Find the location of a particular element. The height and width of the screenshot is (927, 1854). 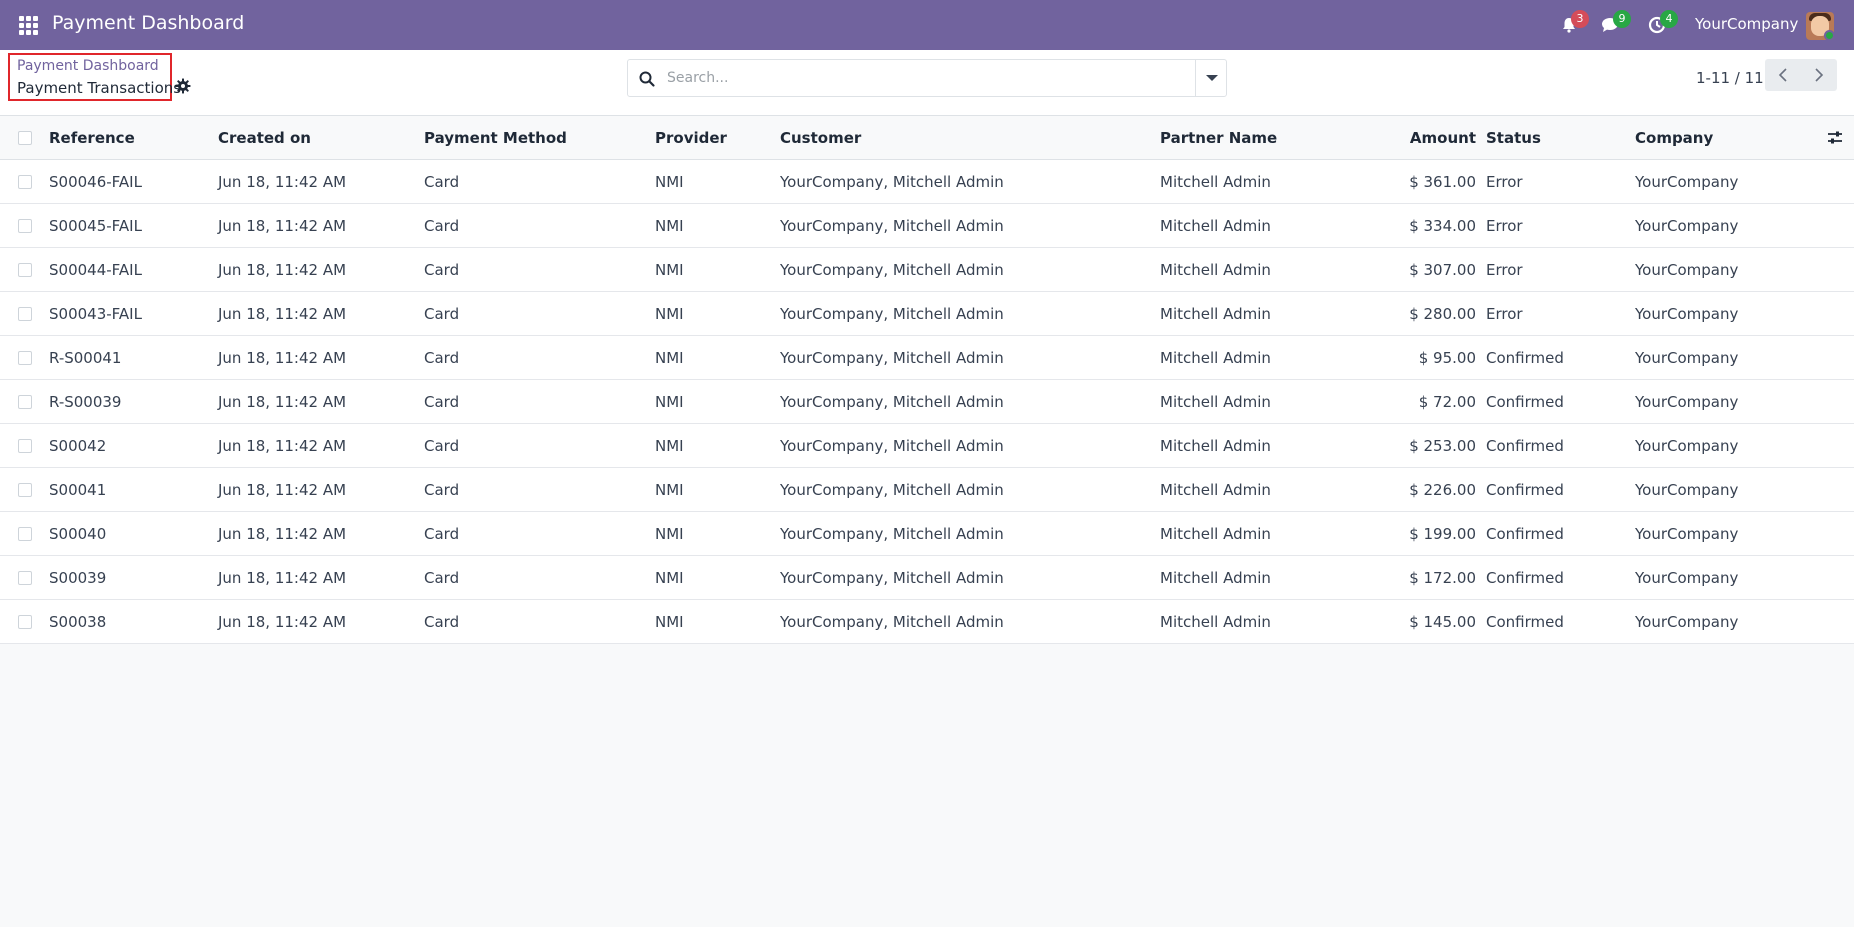

cell-reference: S00045-FAIL is located at coordinates (95, 226).